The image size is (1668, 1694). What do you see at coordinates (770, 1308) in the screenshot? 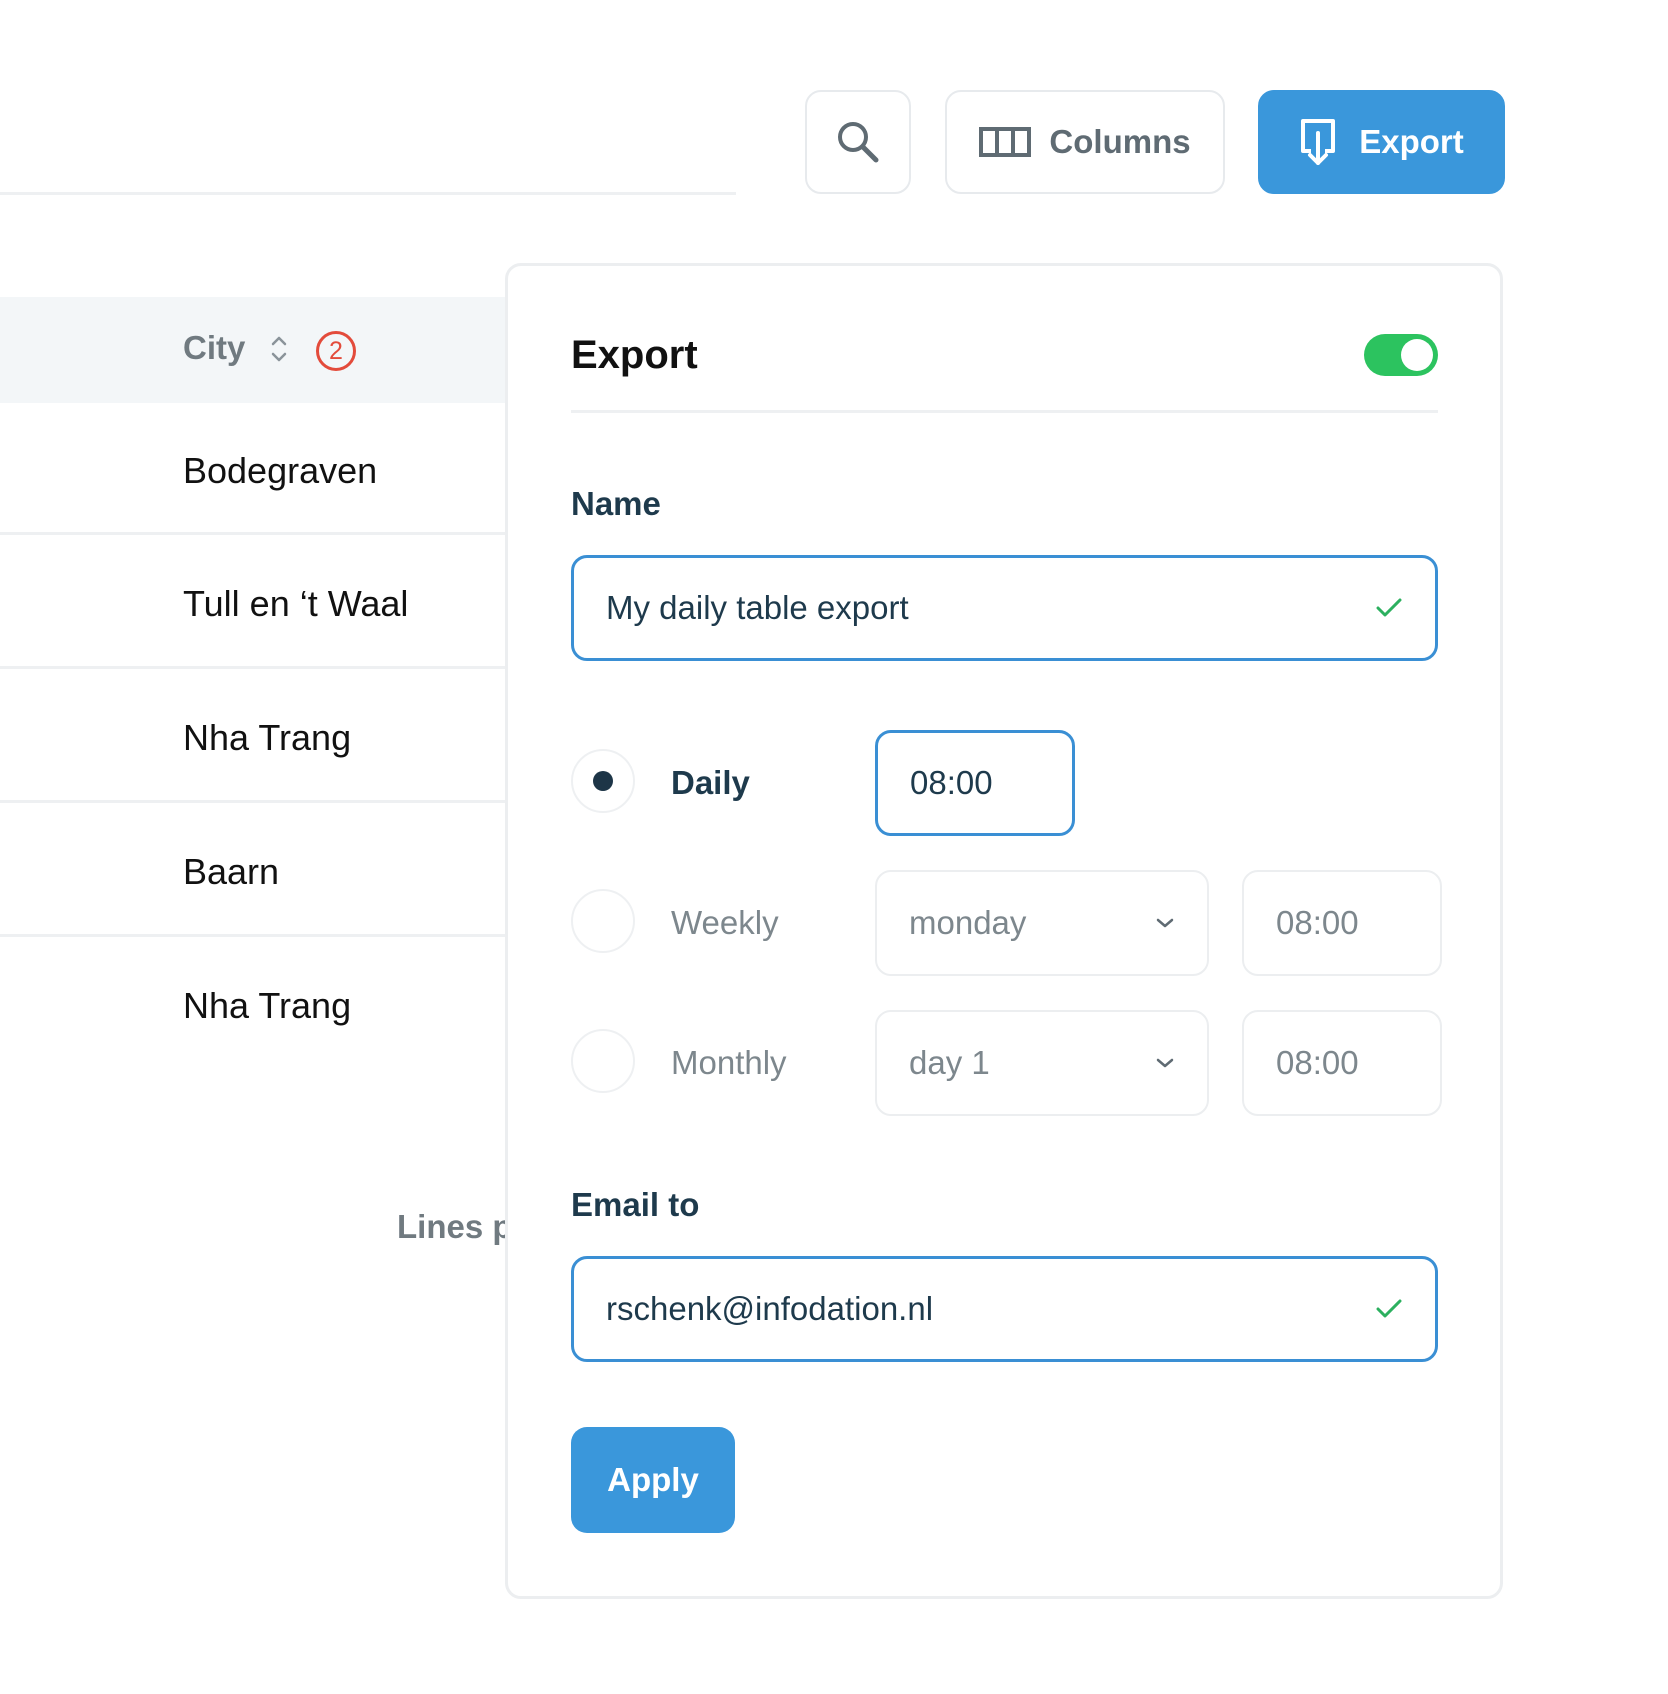
I see `email-input-value: rschenk@infodation.nl` at bounding box center [770, 1308].